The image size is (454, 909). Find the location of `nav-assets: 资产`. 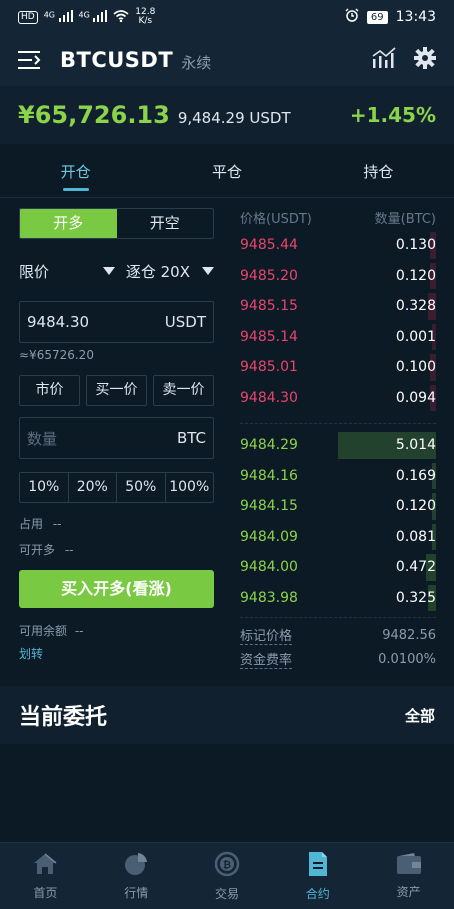

nav-assets: 资产 is located at coordinates (408, 876).